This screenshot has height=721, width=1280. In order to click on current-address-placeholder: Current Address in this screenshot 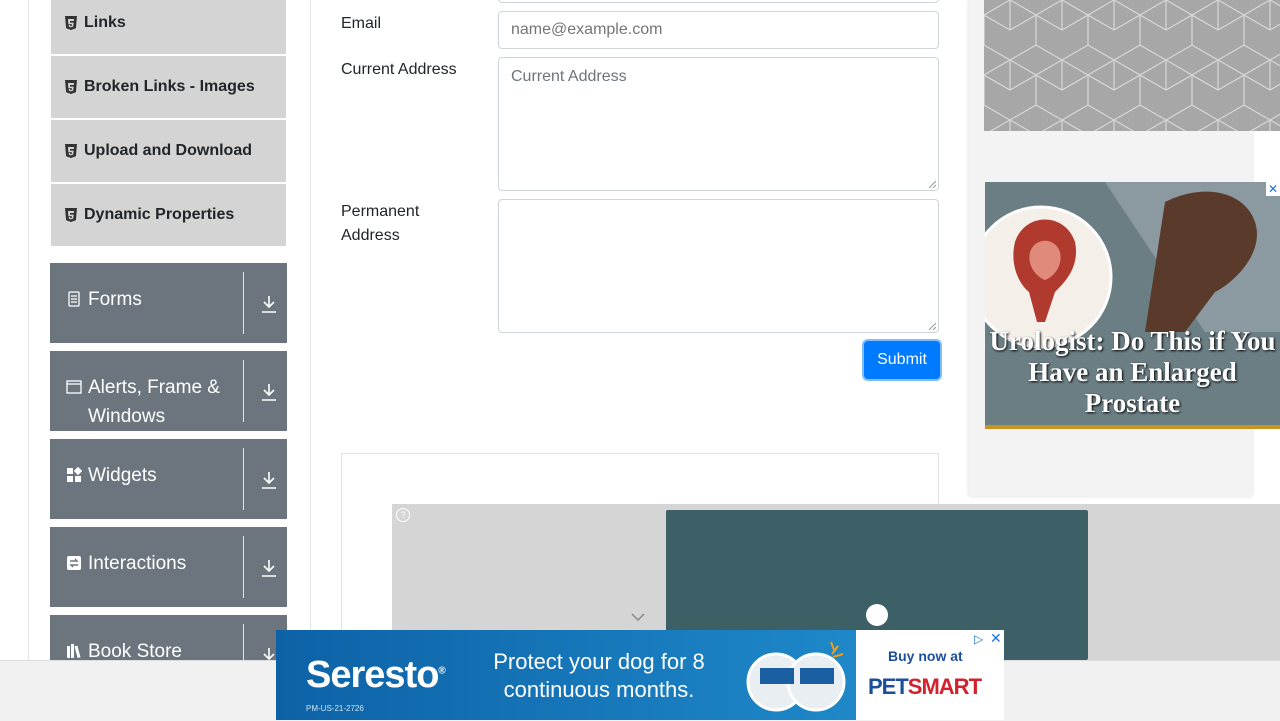, I will do `click(569, 76)`.